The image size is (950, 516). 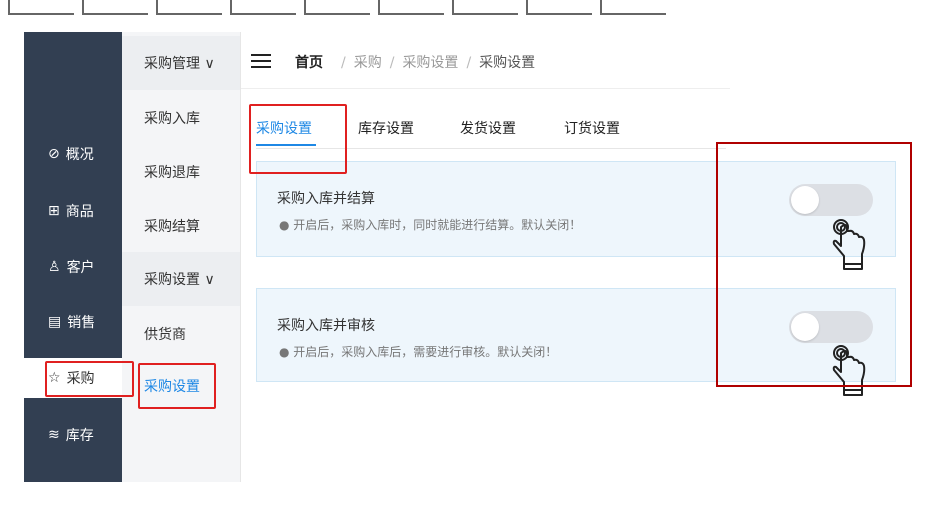 I want to click on sidebar-item-label: 商品, so click(x=79, y=212).